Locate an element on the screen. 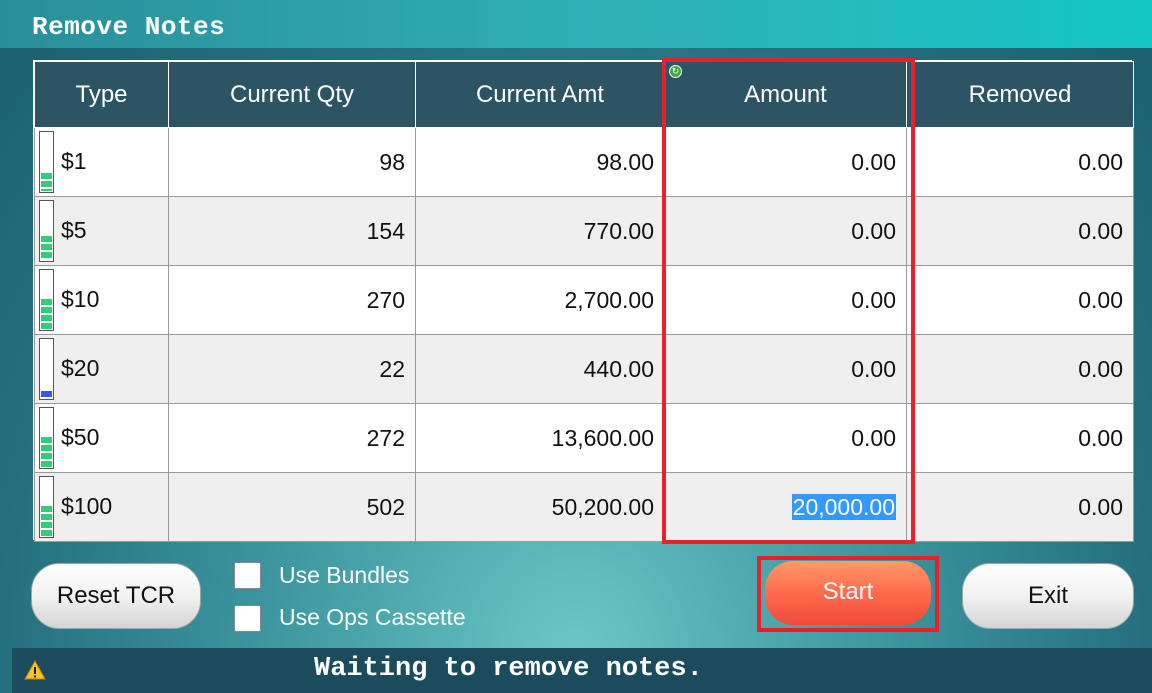 Image resolution: width=1152 pixels, height=693 pixels. cell-amount: 20,000.00 is located at coordinates (785, 507).